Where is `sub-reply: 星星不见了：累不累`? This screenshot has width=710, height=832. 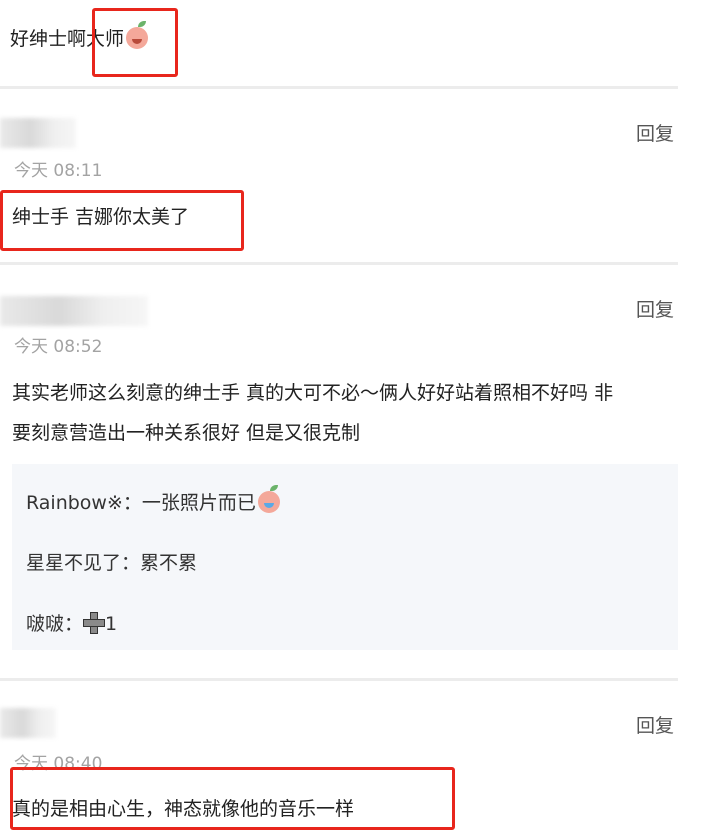
sub-reply: 星星不见了：累不累 is located at coordinates (111, 561).